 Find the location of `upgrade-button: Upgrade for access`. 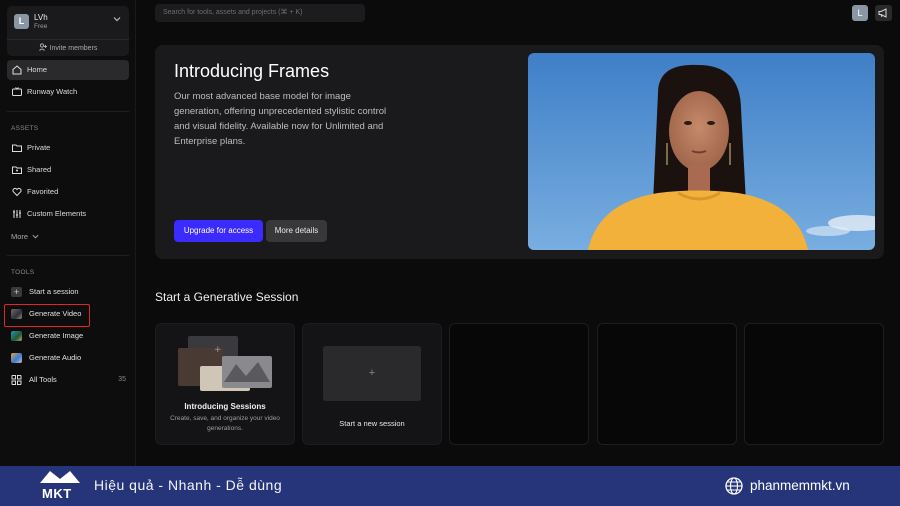

upgrade-button: Upgrade for access is located at coordinates (218, 231).